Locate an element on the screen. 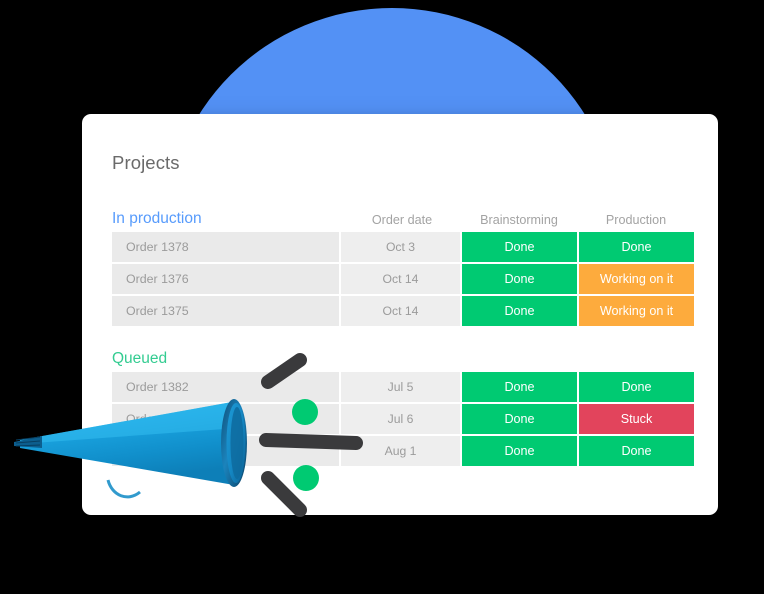 Image resolution: width=764 pixels, height=594 pixels. cell-order-name: Order 1375 is located at coordinates (225, 311).